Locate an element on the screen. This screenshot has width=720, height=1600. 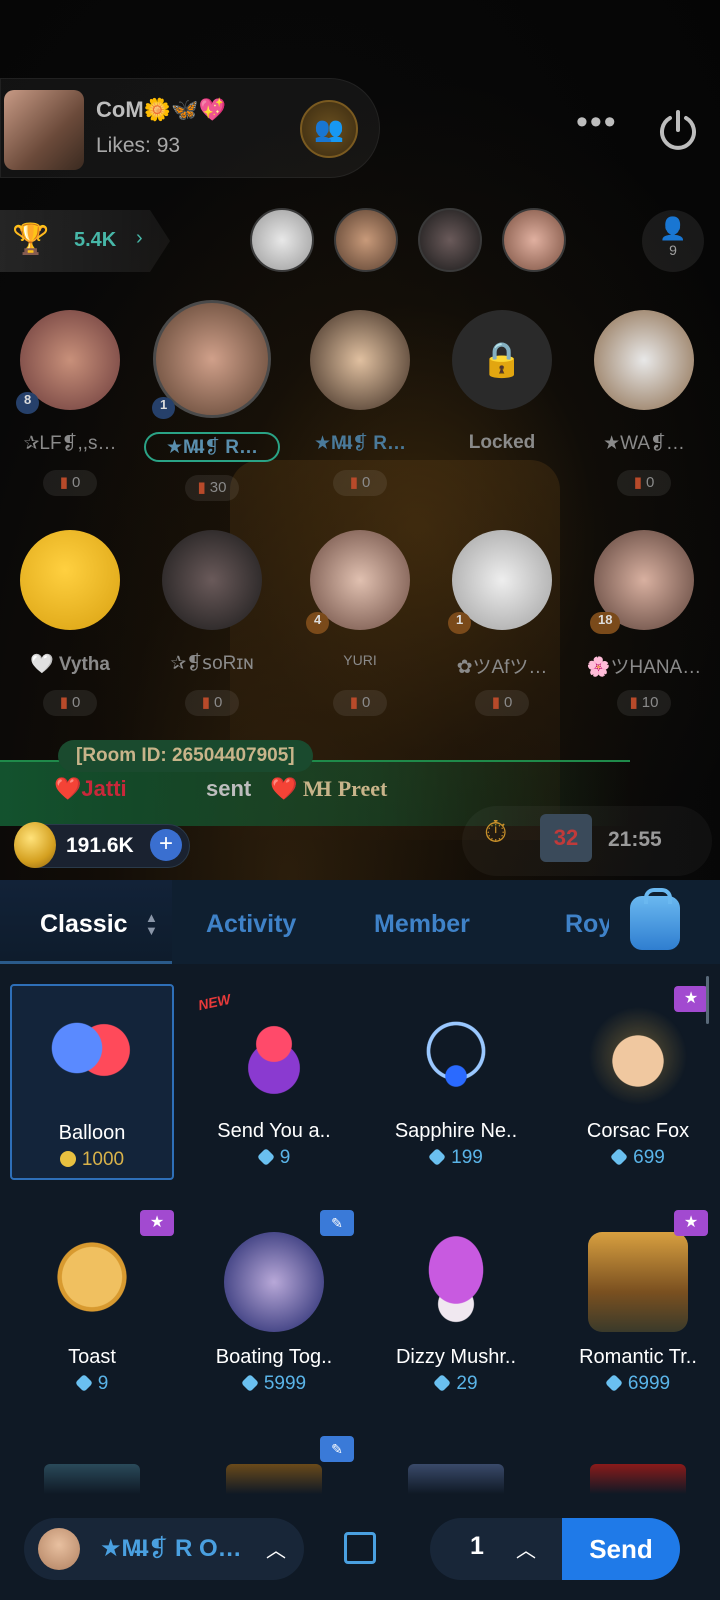
seat-3: ★M̶I❡ R… ▮ 0 is located at coordinates (360, 403).